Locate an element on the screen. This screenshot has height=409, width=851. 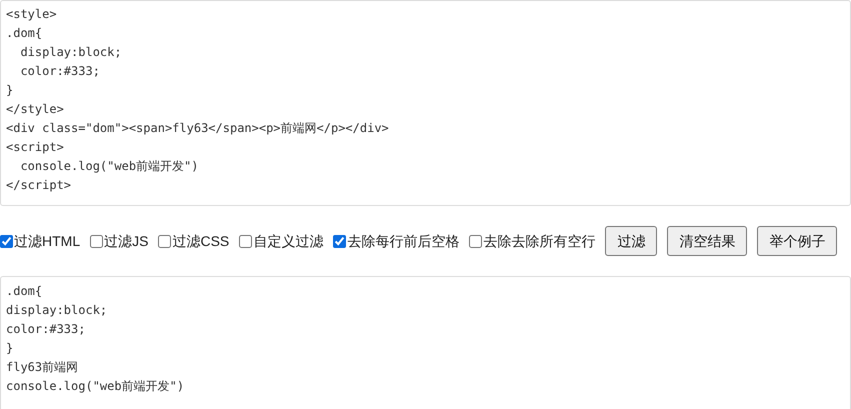
checkbox-label: 自定义过滤 is located at coordinates (288, 241).